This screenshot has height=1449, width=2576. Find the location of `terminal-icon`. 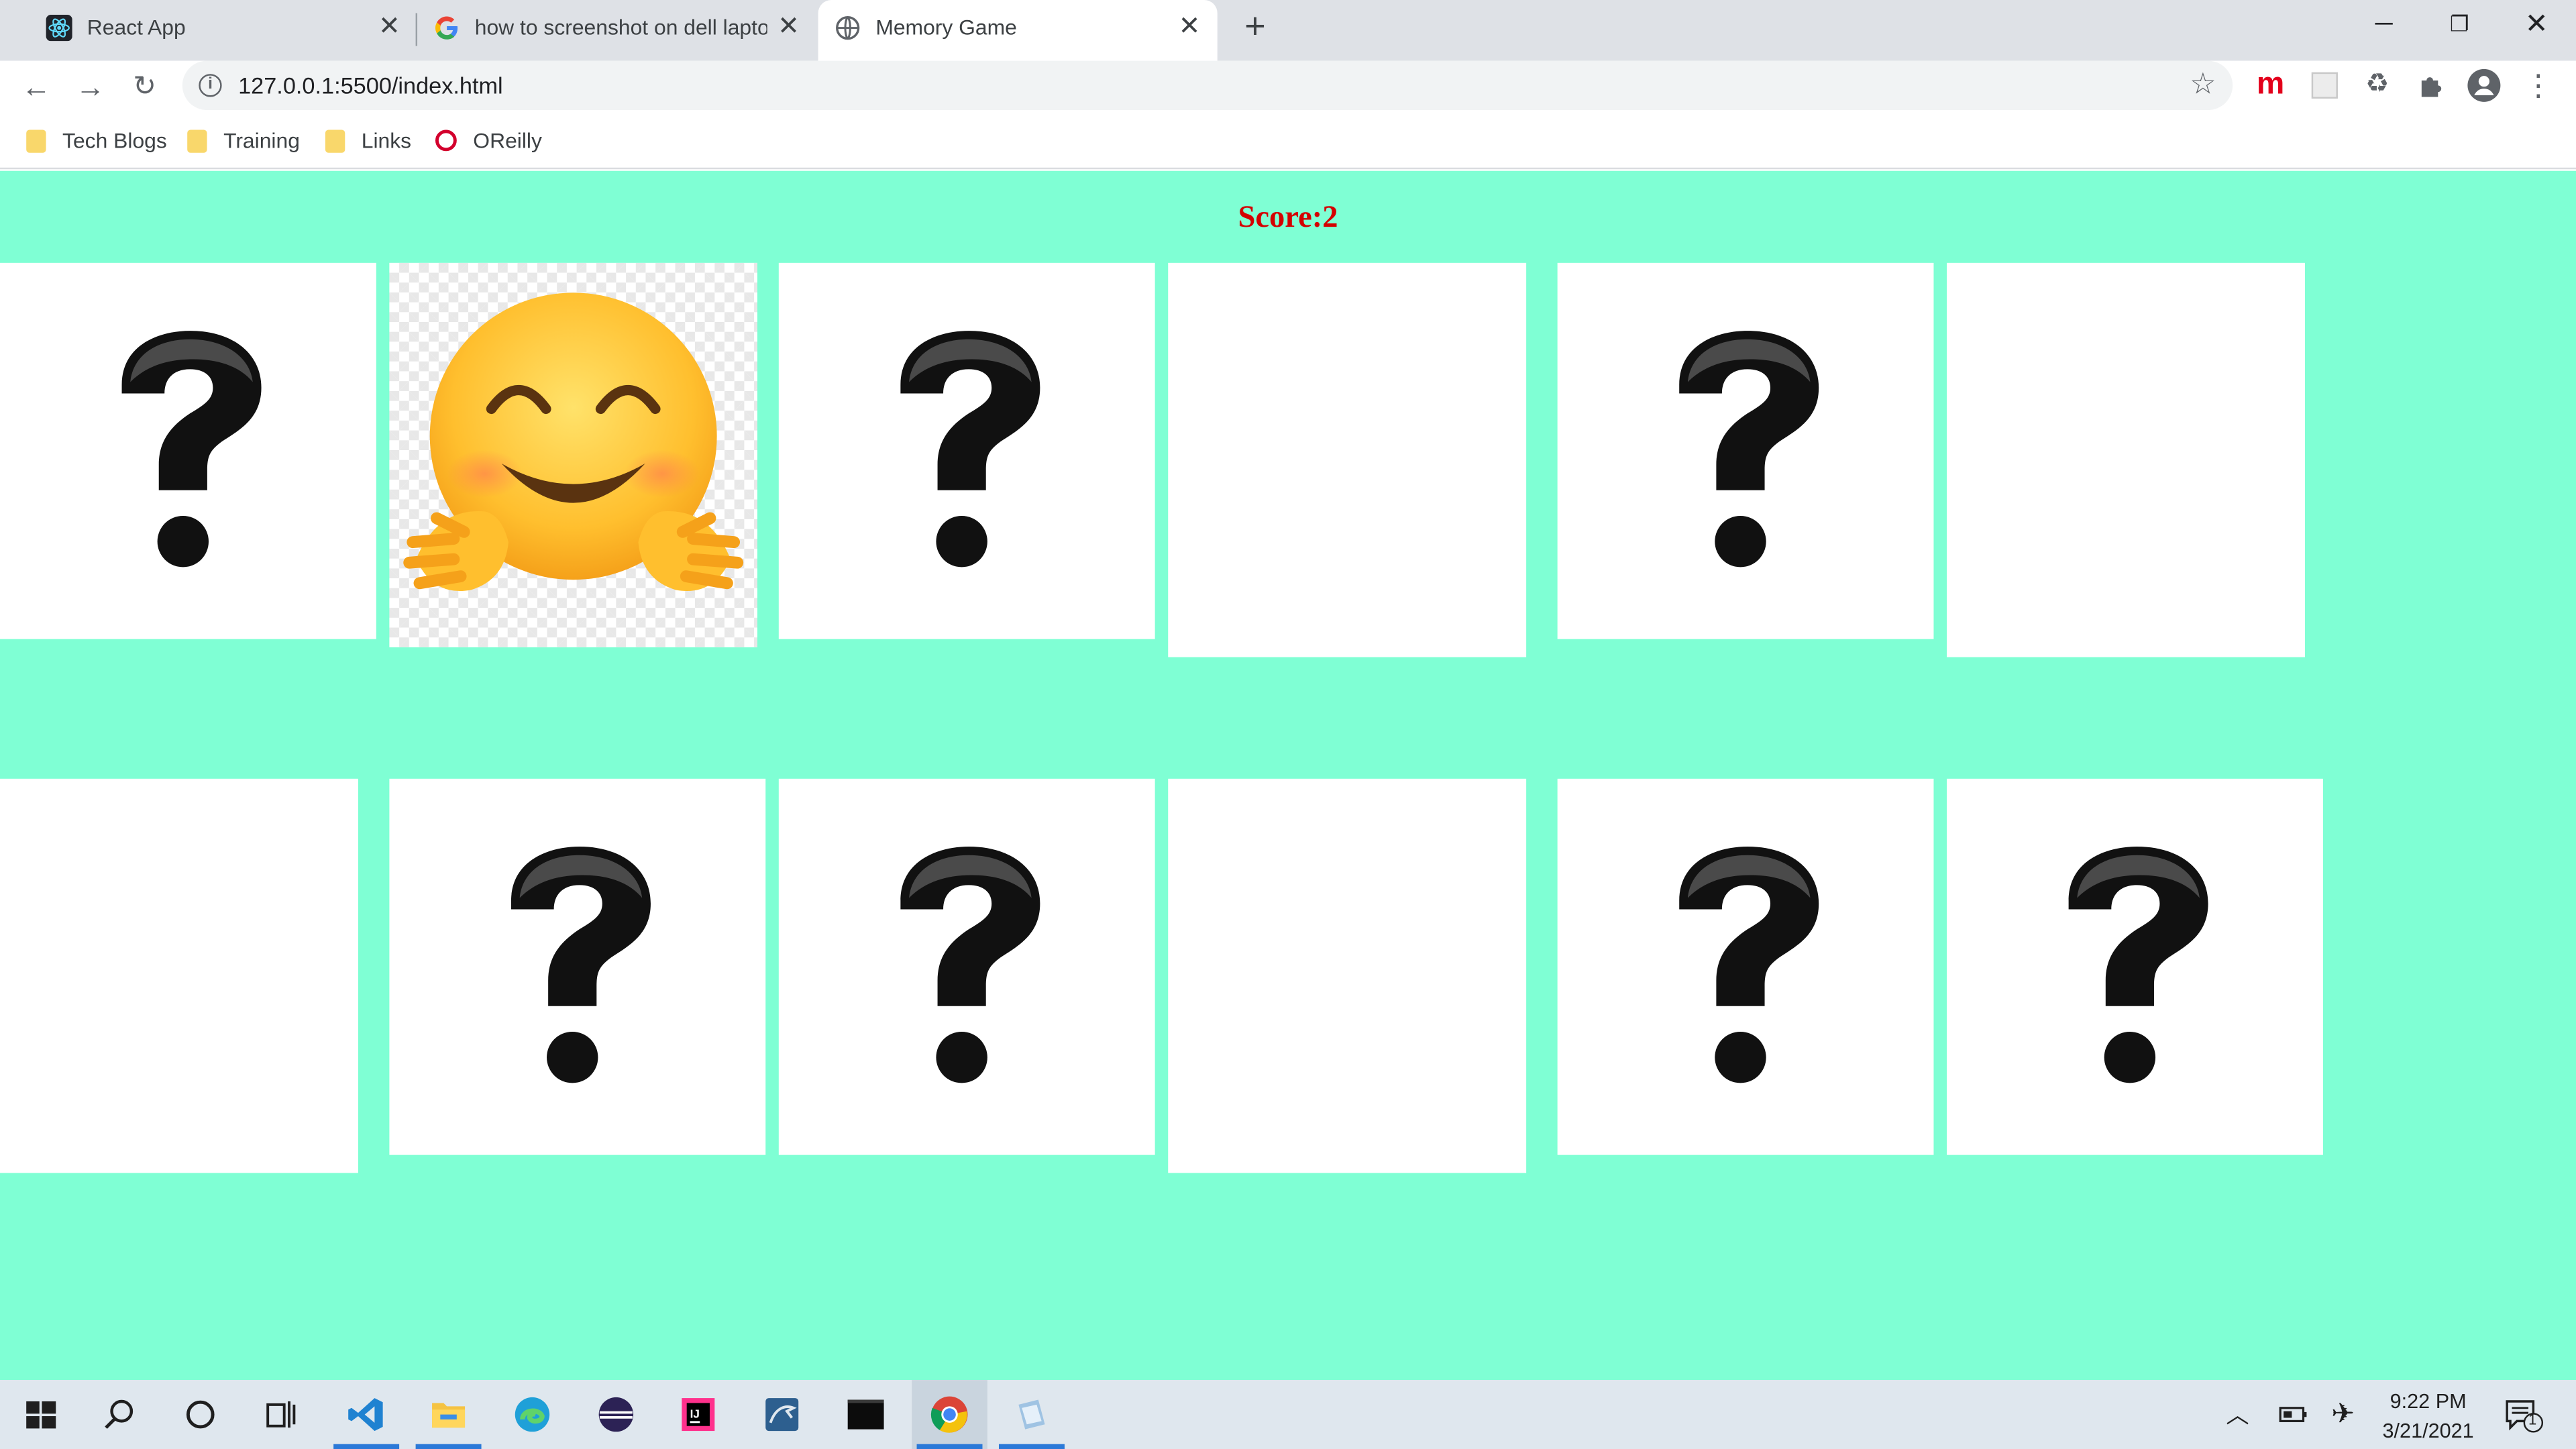

terminal-icon is located at coordinates (866, 1414).